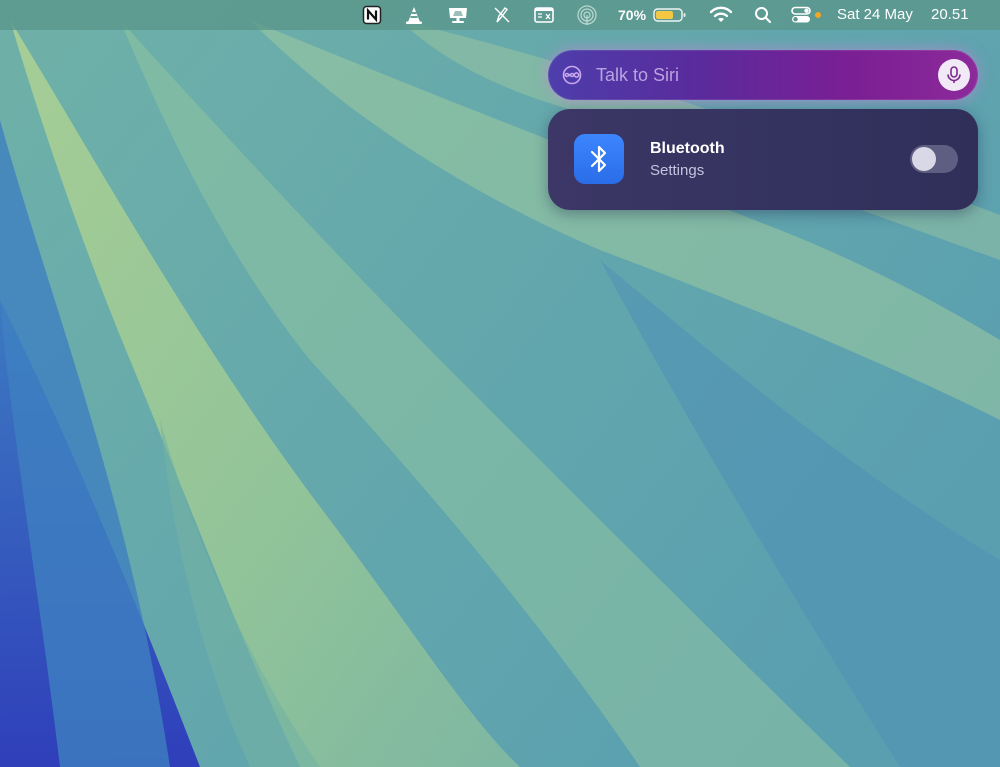 Image resolution: width=1000 pixels, height=767 pixels. What do you see at coordinates (458, 15) in the screenshot?
I see `display-icon` at bounding box center [458, 15].